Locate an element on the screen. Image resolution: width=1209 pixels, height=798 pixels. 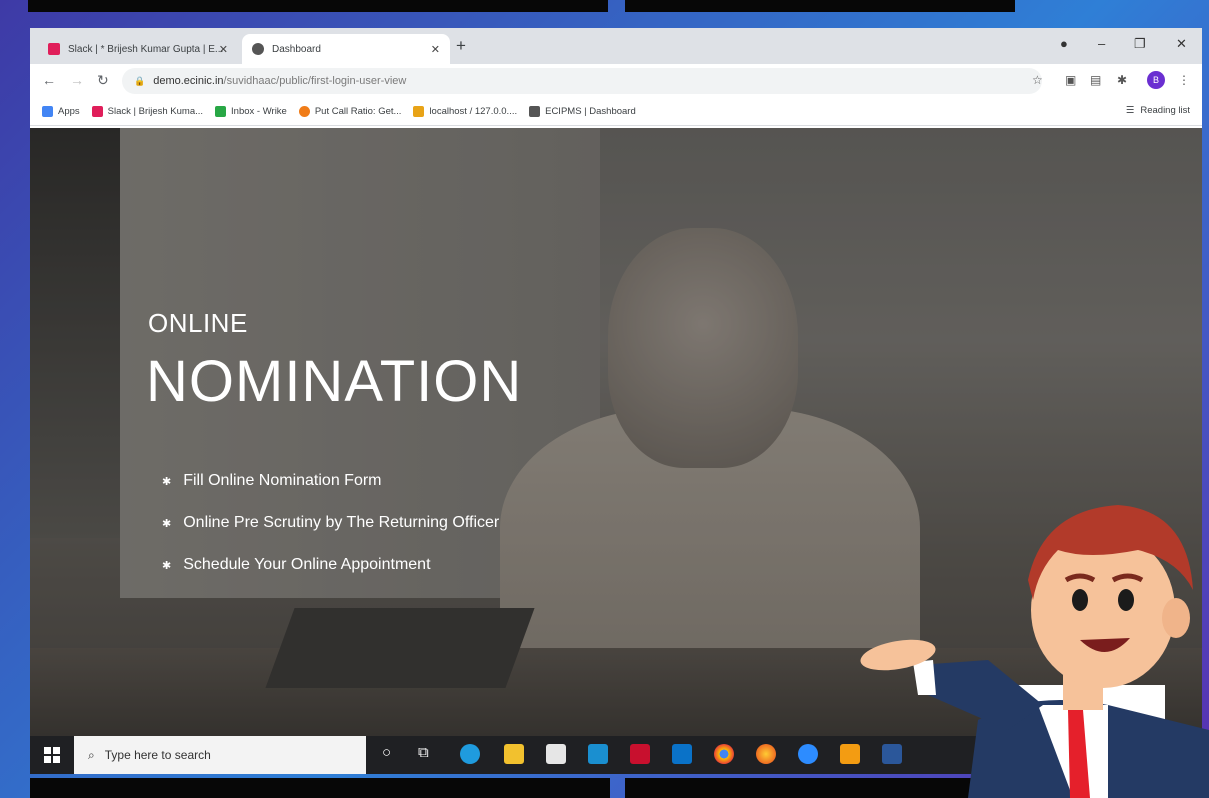
apps-grid-icon is located at coordinates (47, 111).